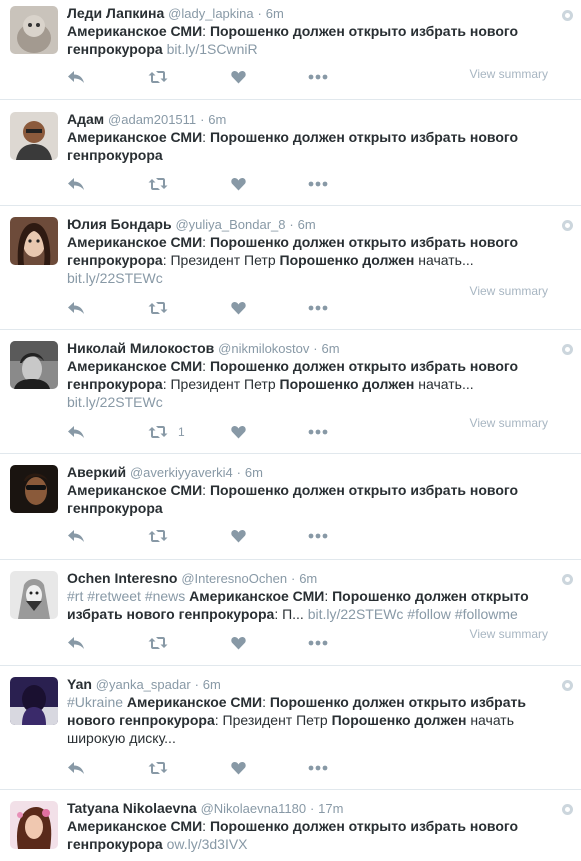  Describe the element at coordinates (119, 224) in the screenshot. I see `user-fullname: Юлия Бондарь` at that location.